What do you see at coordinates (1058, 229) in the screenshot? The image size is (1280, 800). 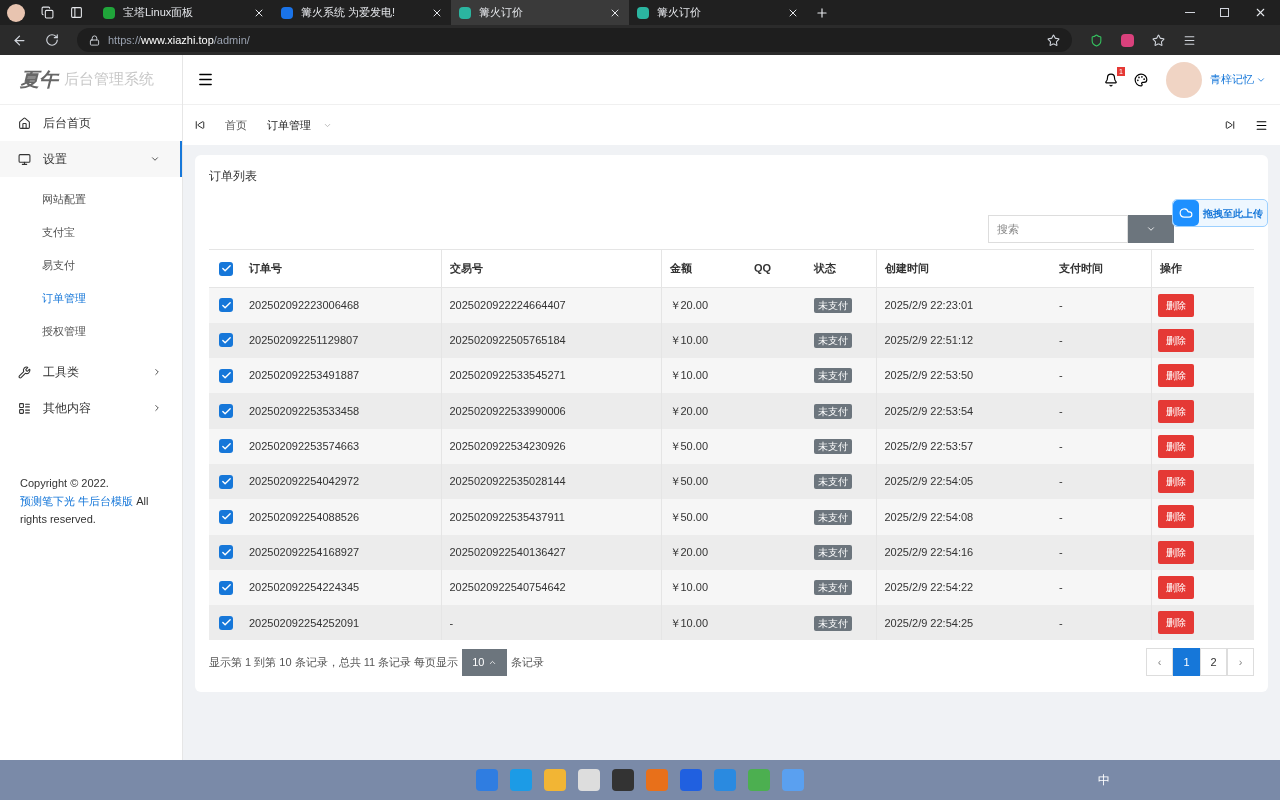 I see `search-field: 搜索` at bounding box center [1058, 229].